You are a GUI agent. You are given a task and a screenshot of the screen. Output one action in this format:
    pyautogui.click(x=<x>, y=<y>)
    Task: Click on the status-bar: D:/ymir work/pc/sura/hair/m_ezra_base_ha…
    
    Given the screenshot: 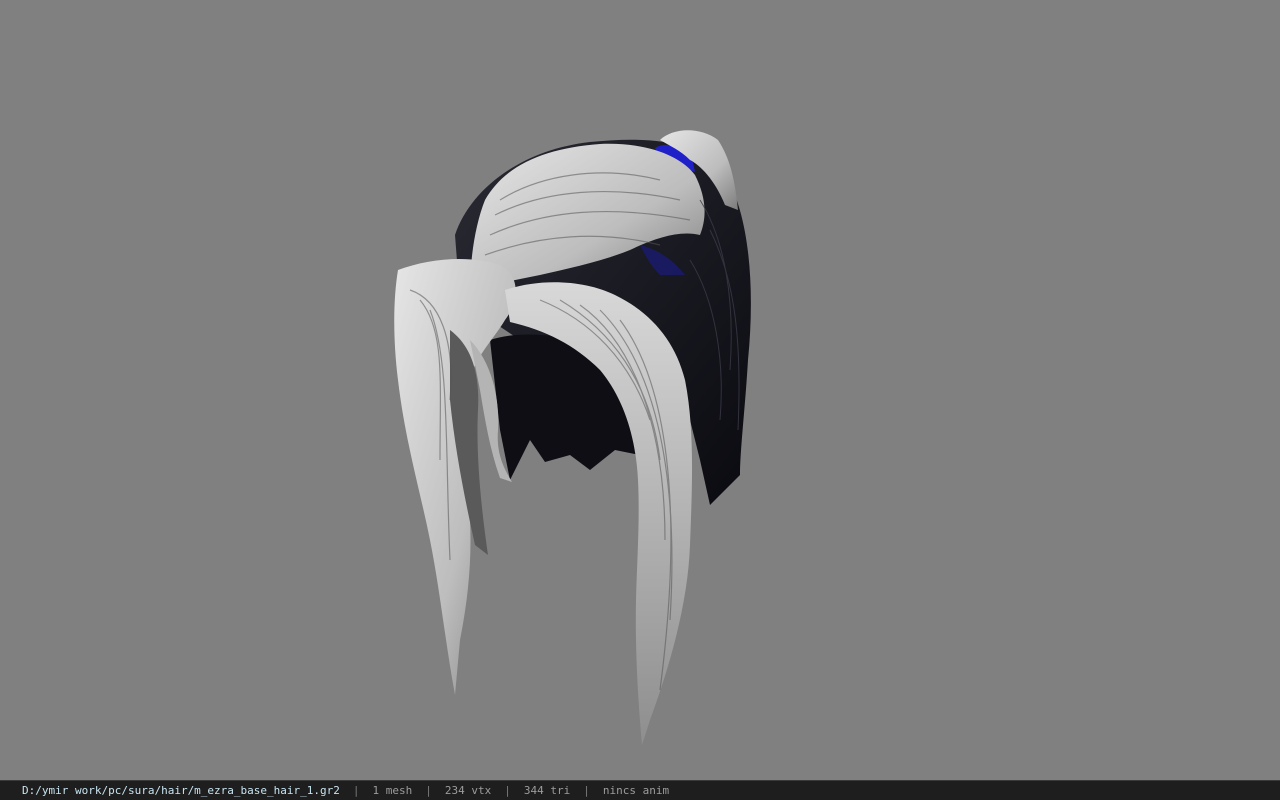 What is the action you would take?
    pyautogui.click(x=640, y=790)
    